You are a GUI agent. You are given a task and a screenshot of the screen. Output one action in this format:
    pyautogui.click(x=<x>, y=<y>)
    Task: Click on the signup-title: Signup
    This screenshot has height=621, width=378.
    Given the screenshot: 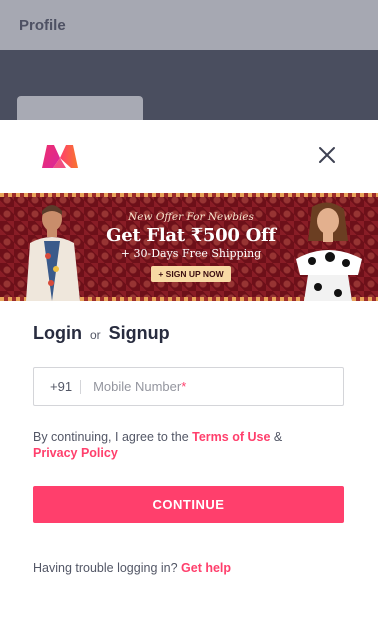 What is the action you would take?
    pyautogui.click(x=139, y=333)
    